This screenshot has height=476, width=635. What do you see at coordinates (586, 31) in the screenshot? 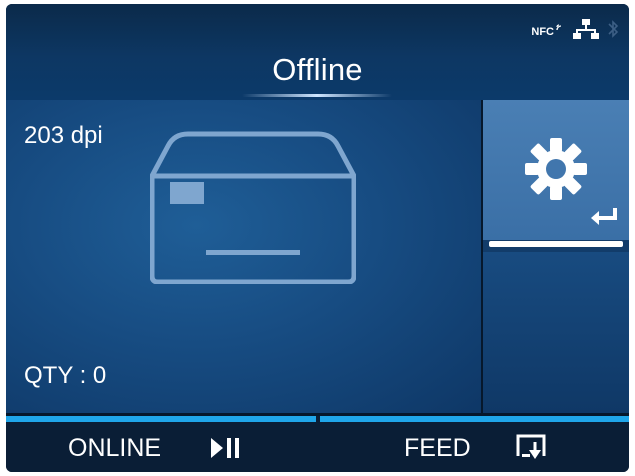
I see `network-icon` at bounding box center [586, 31].